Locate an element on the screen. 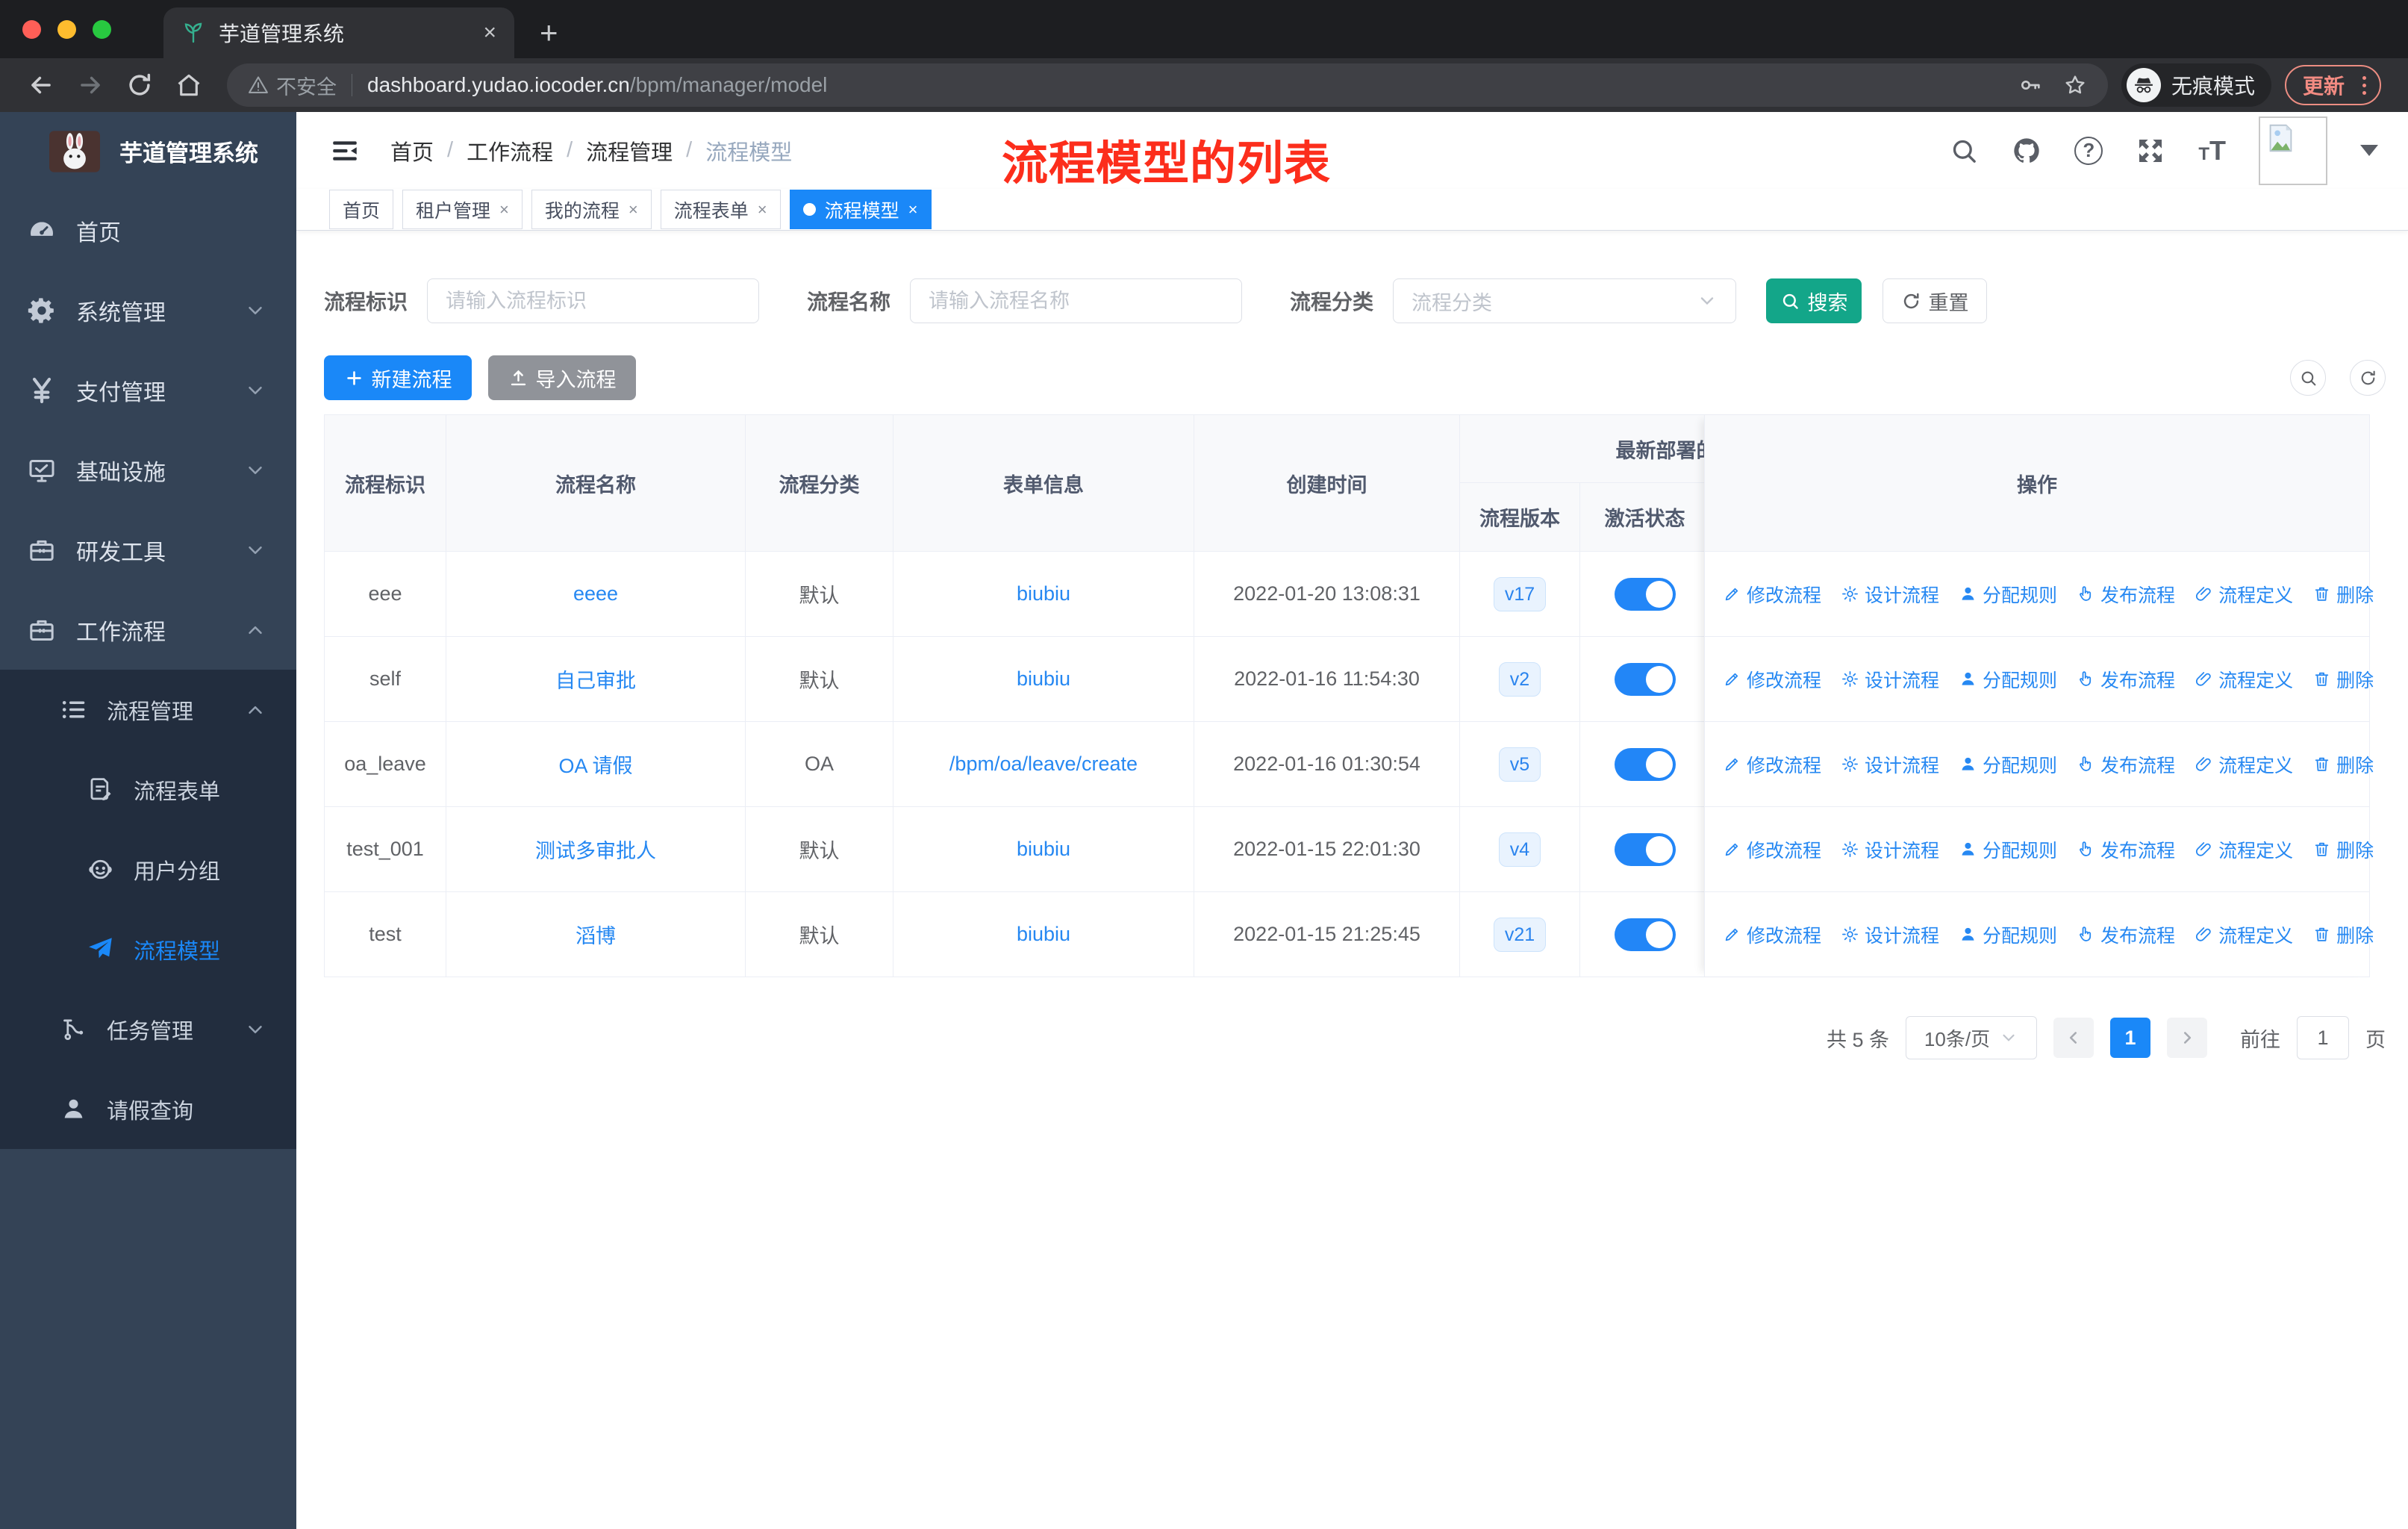 The image size is (2408, 1529). tag-流程模型: 流程模型 × is located at coordinates (860, 209).